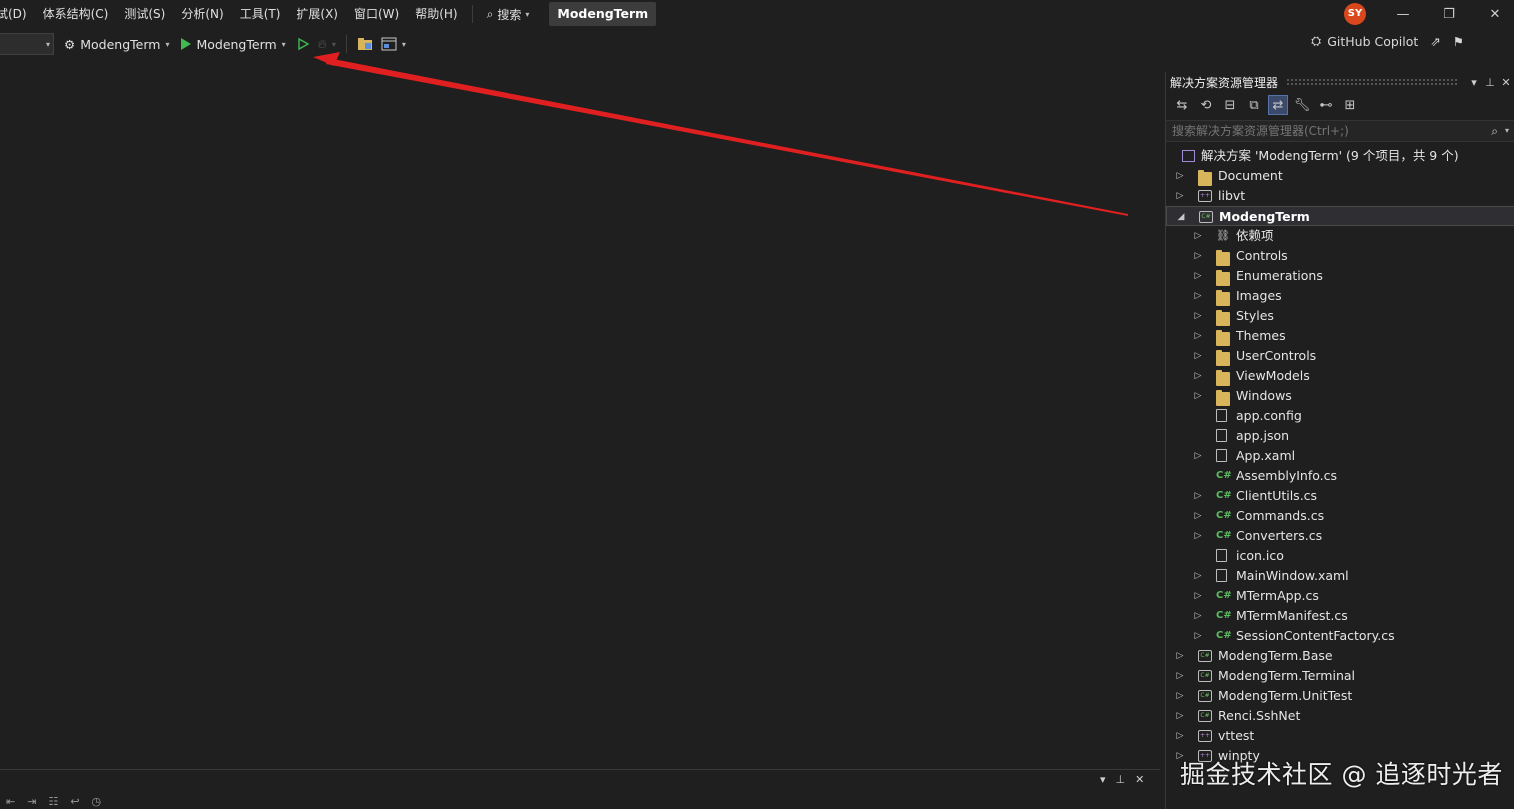  I want to click on tree-item-file: app.json, so click(1340, 436).